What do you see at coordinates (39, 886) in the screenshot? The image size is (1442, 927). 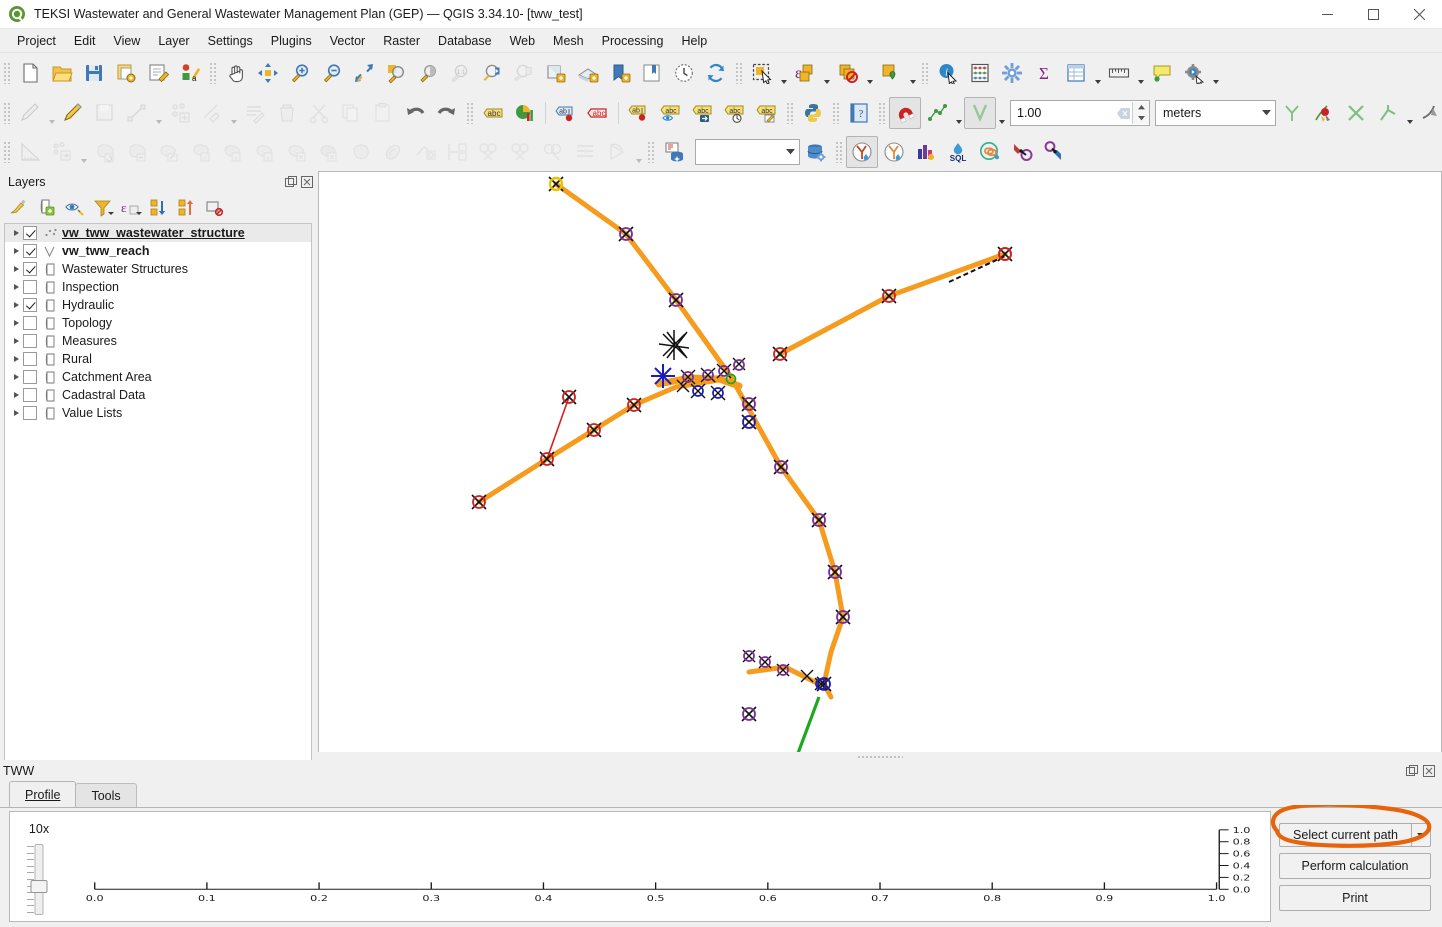 I see `slider-handle` at bounding box center [39, 886].